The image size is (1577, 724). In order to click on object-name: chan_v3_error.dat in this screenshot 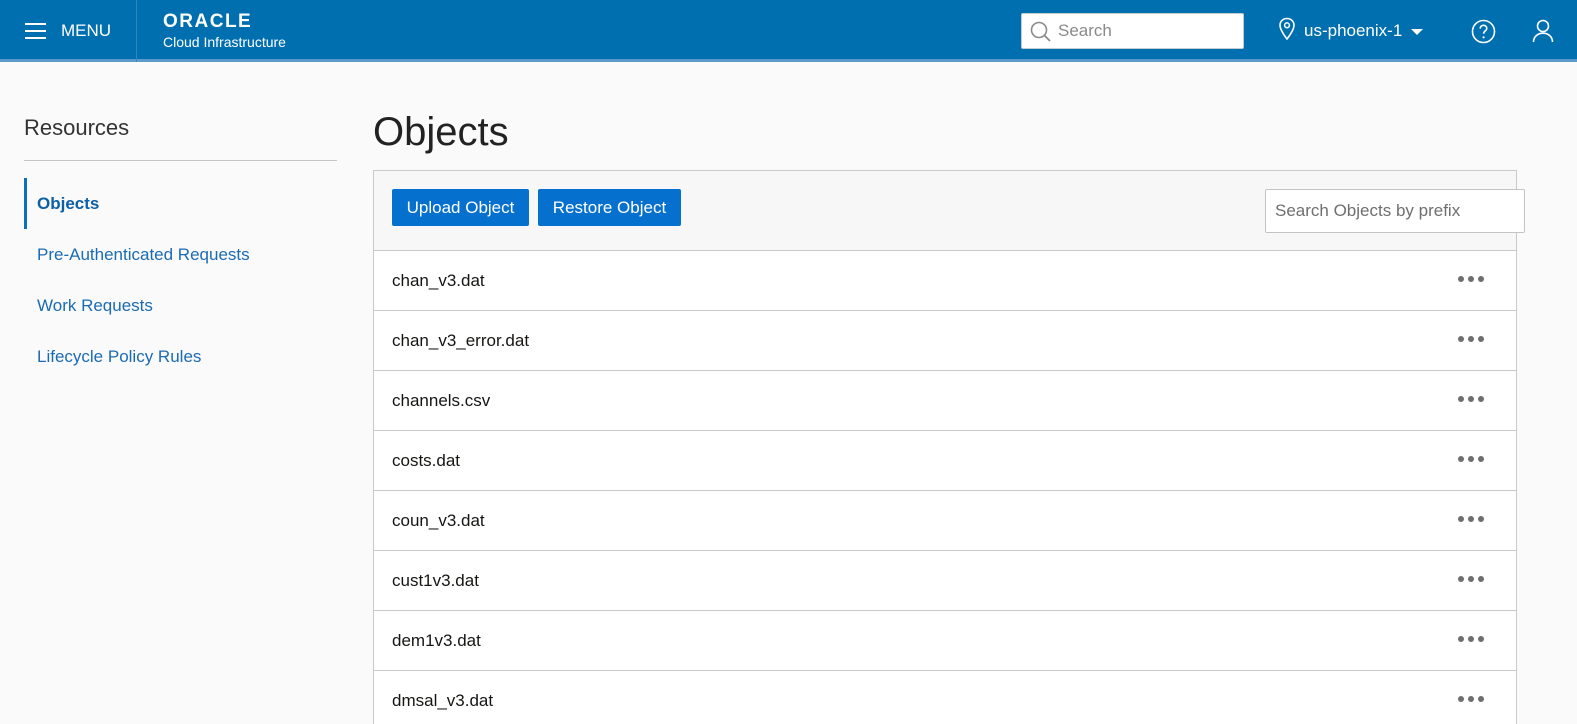, I will do `click(460, 341)`.